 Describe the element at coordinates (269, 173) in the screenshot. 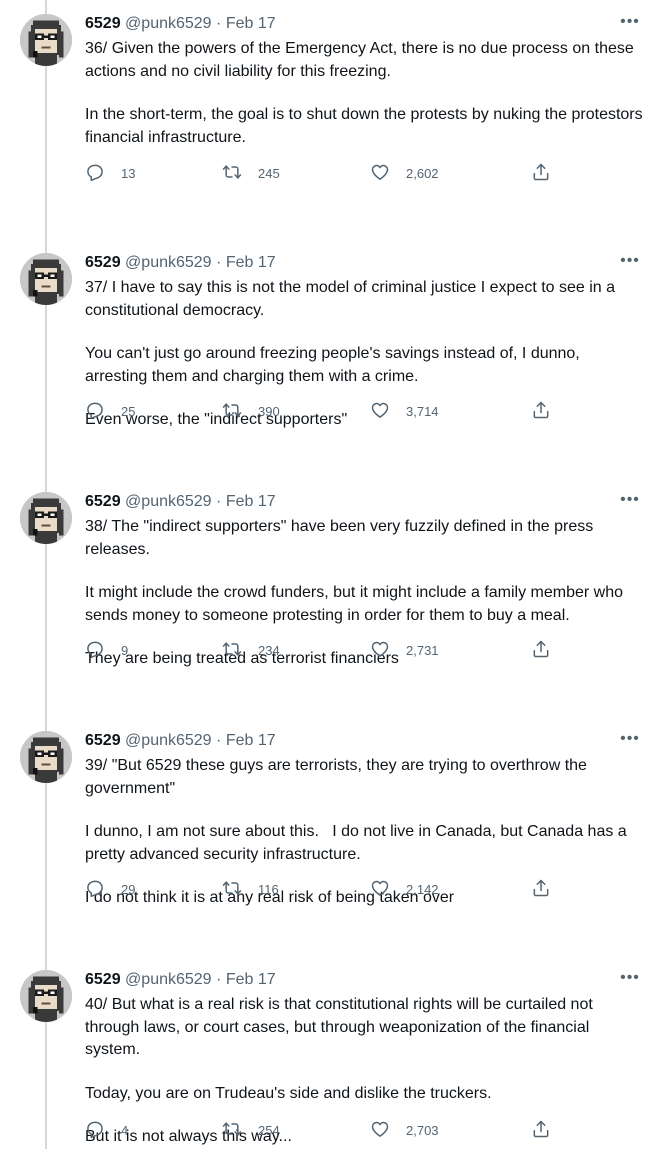

I see `retweet-count: 245` at that location.